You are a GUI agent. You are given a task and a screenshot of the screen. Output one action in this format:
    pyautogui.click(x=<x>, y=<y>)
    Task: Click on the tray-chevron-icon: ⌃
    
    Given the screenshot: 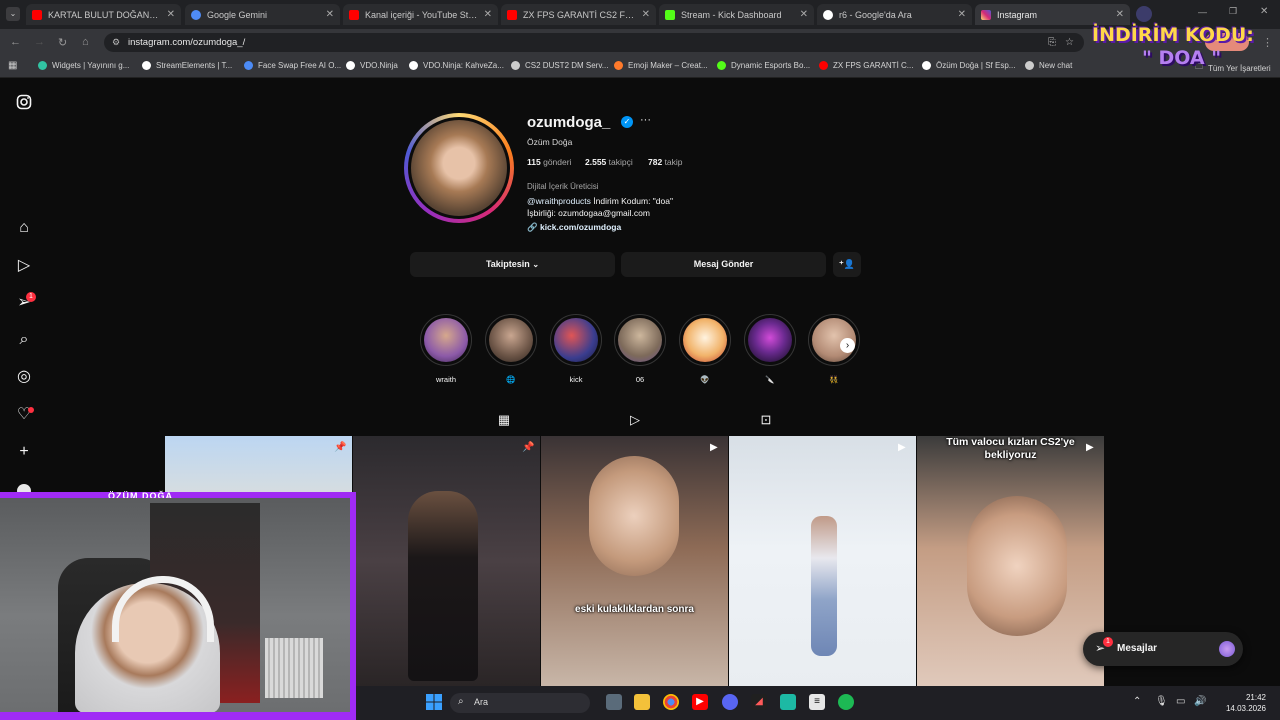 What is the action you would take?
    pyautogui.click(x=1137, y=701)
    